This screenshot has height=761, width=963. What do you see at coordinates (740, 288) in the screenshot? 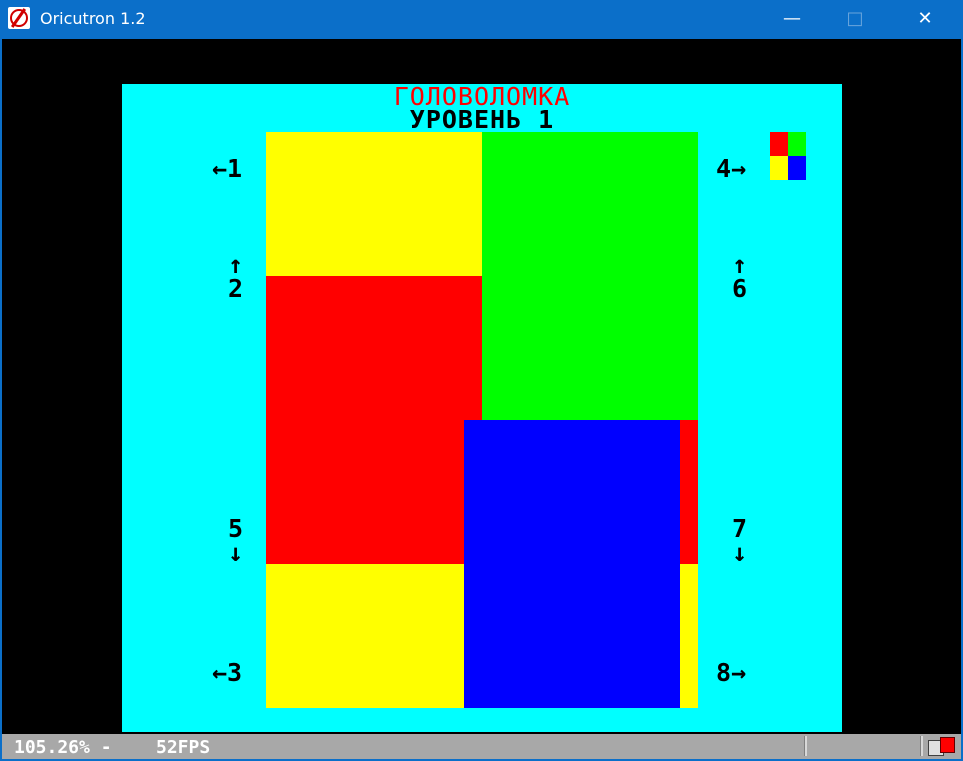
I see `control-6-number: 6` at bounding box center [740, 288].